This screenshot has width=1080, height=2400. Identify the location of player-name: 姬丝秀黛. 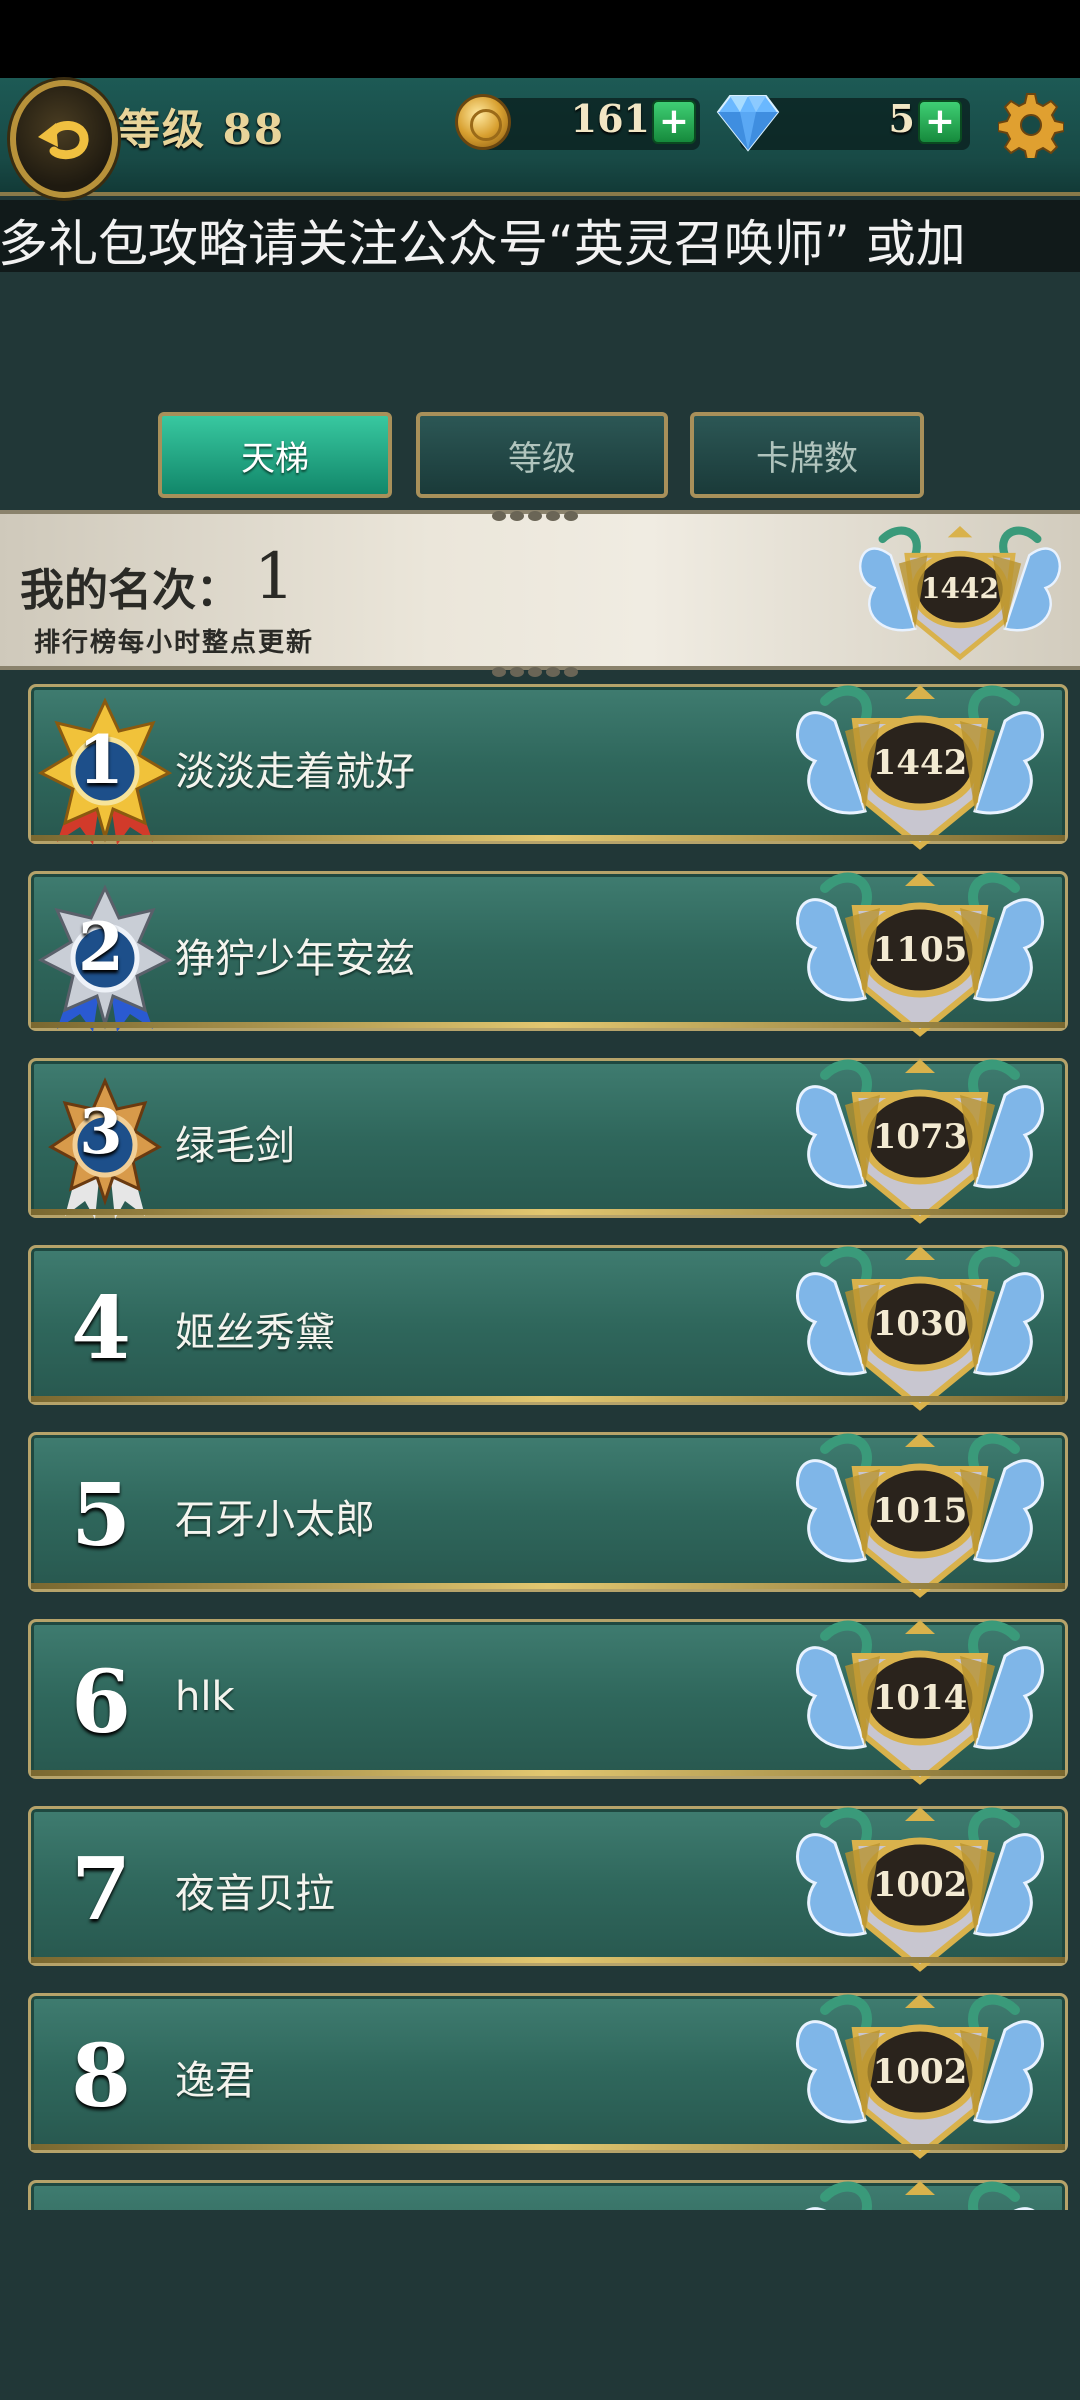
(255, 1333).